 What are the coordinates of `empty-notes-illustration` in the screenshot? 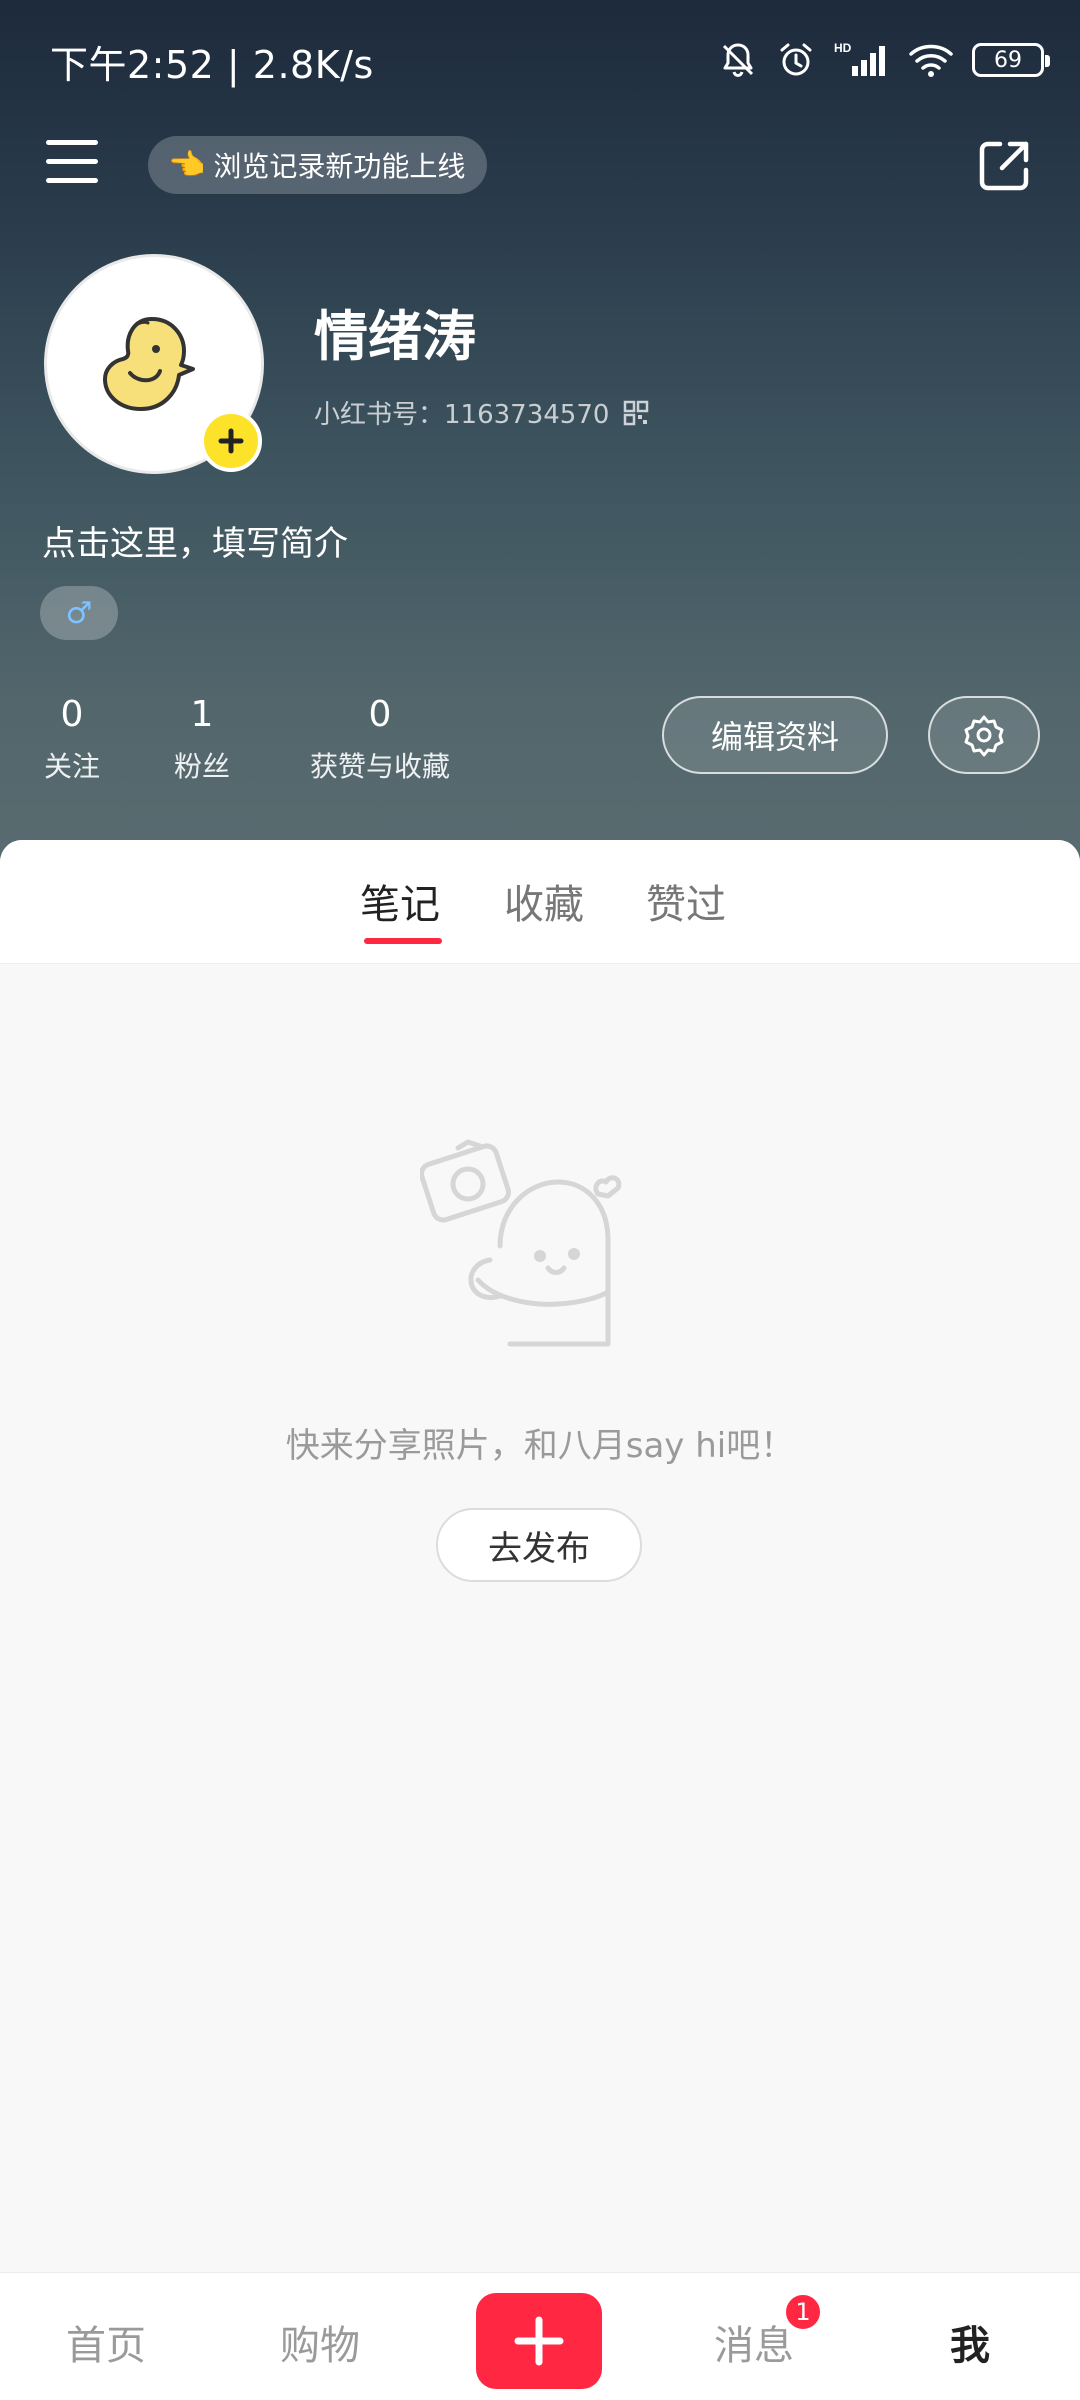 It's located at (521, 1243).